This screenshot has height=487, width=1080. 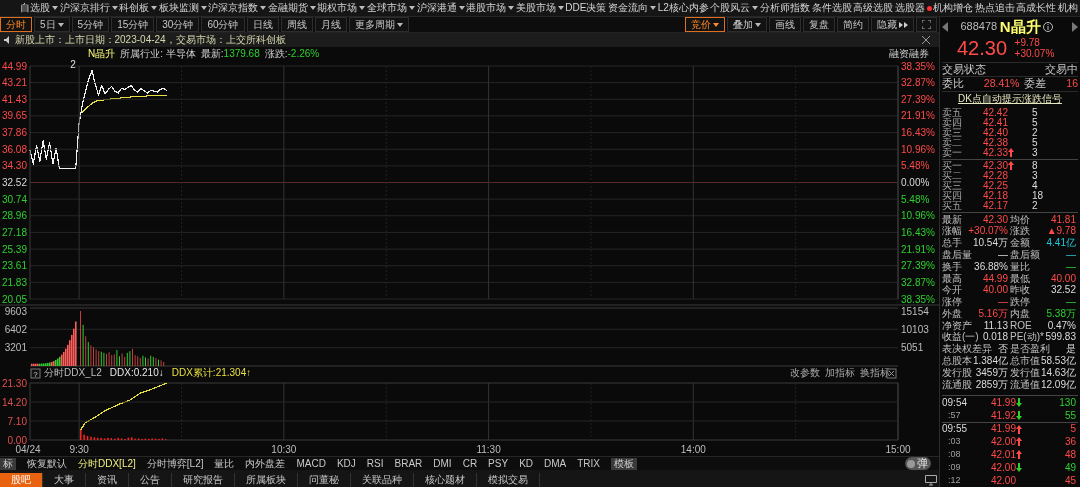 I want to click on indicator-action-link: 换指标, so click(x=875, y=372).